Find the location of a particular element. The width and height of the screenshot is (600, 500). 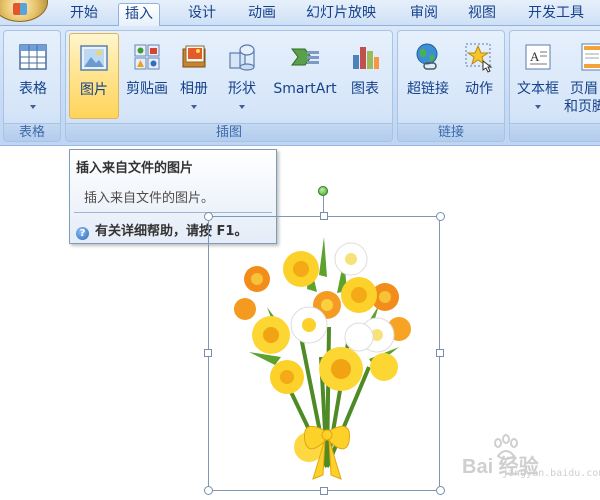

header-footer-label-line1: 页眉 is located at coordinates (584, 89).